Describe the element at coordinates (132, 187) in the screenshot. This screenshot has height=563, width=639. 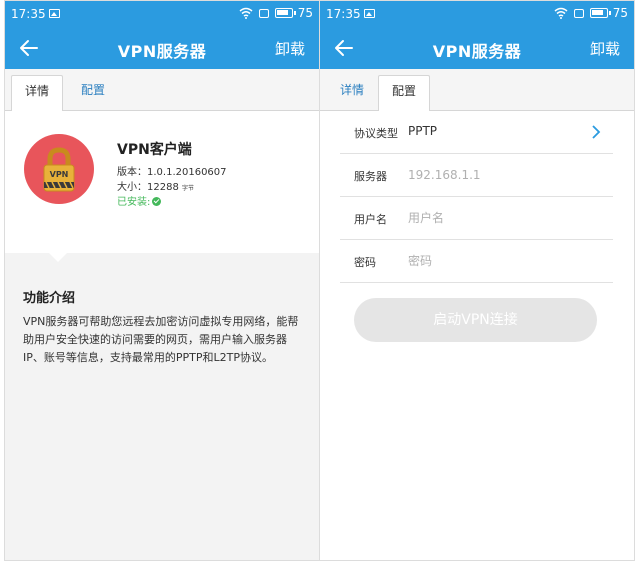
I see `size-label: 大小：` at that location.